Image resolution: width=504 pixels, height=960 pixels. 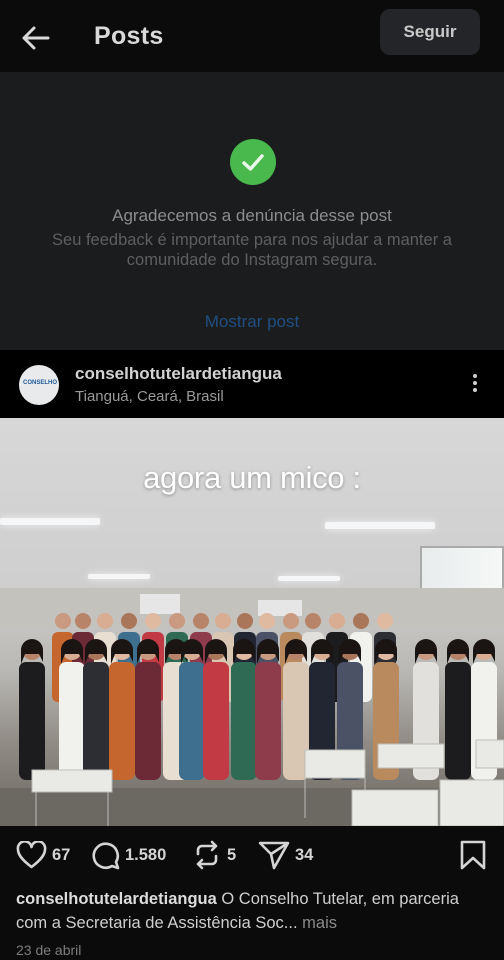 What do you see at coordinates (49, 950) in the screenshot?
I see `post-date: 23 de abril` at bounding box center [49, 950].